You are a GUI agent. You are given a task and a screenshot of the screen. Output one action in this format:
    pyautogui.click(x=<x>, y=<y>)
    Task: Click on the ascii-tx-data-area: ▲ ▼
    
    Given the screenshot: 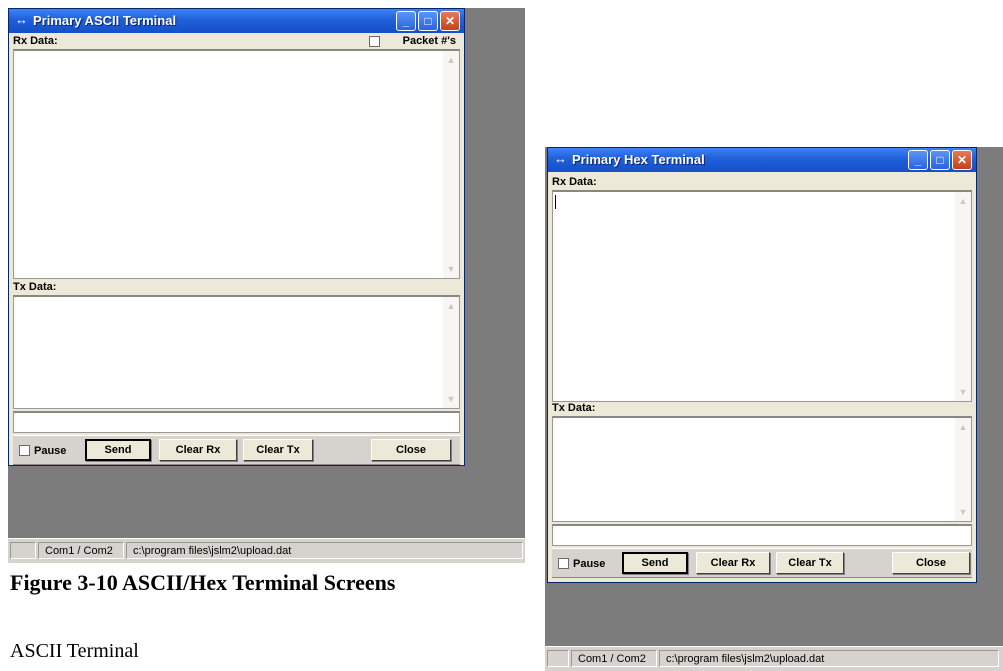 What is the action you would take?
    pyautogui.click(x=236, y=352)
    